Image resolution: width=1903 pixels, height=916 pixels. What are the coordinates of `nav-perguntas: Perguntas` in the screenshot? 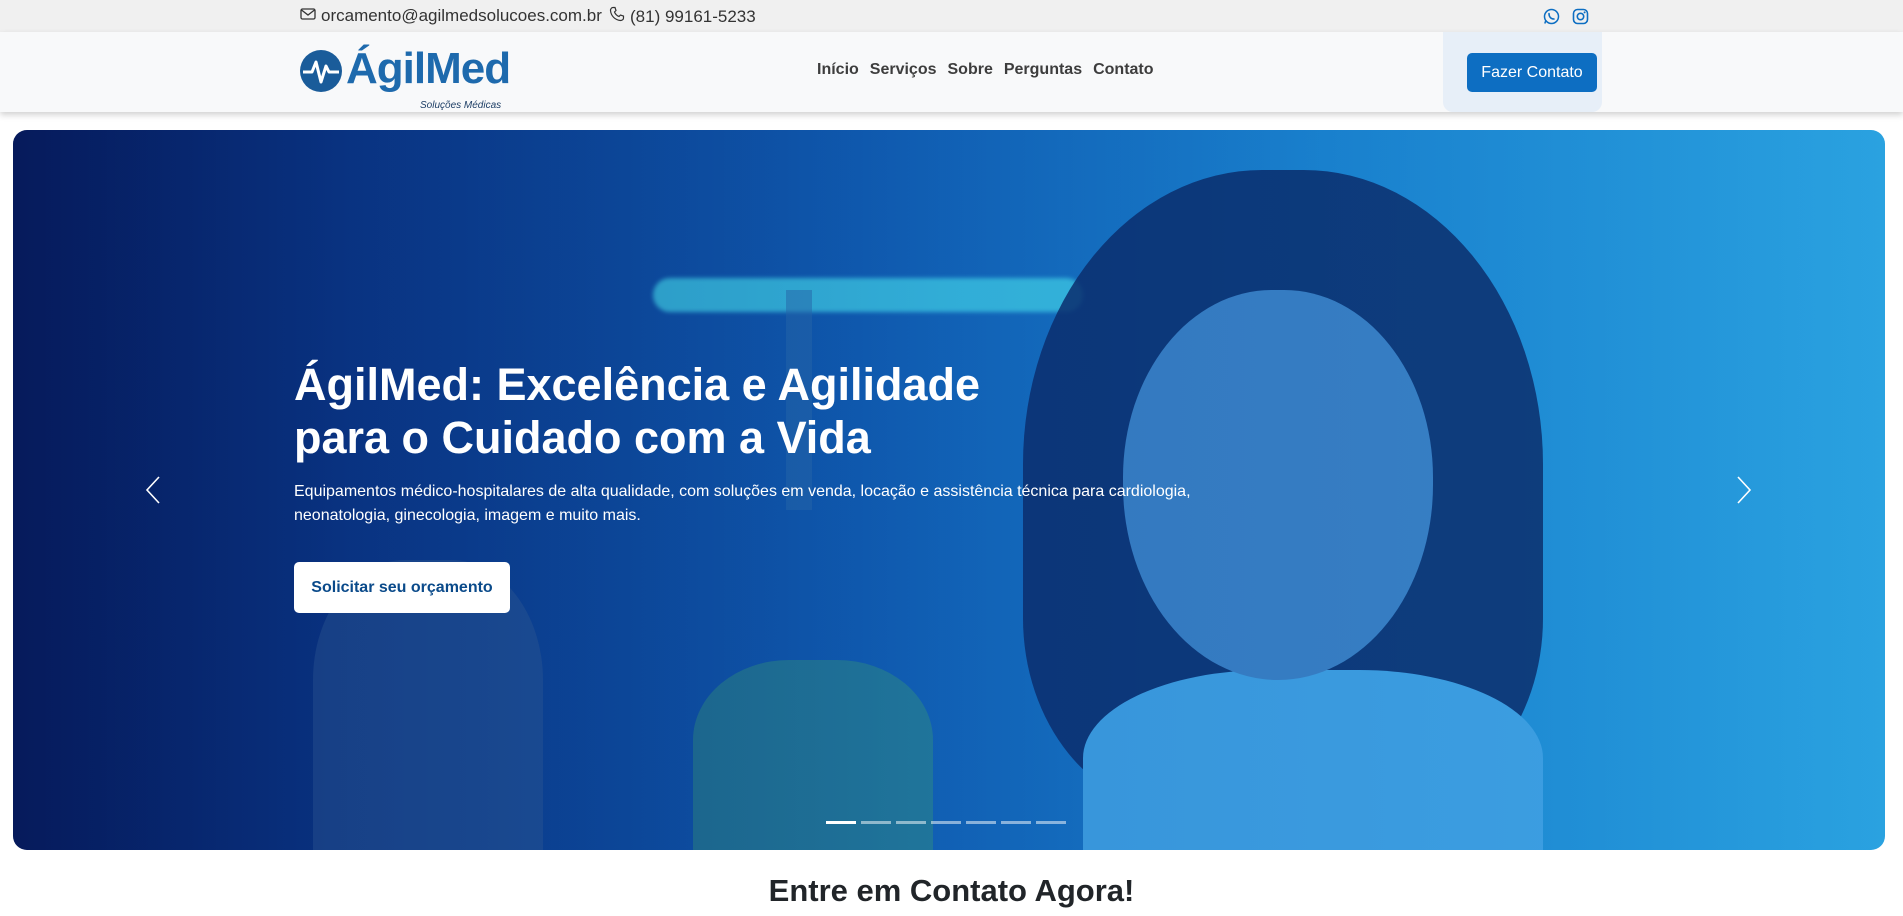 It's located at (1043, 70).